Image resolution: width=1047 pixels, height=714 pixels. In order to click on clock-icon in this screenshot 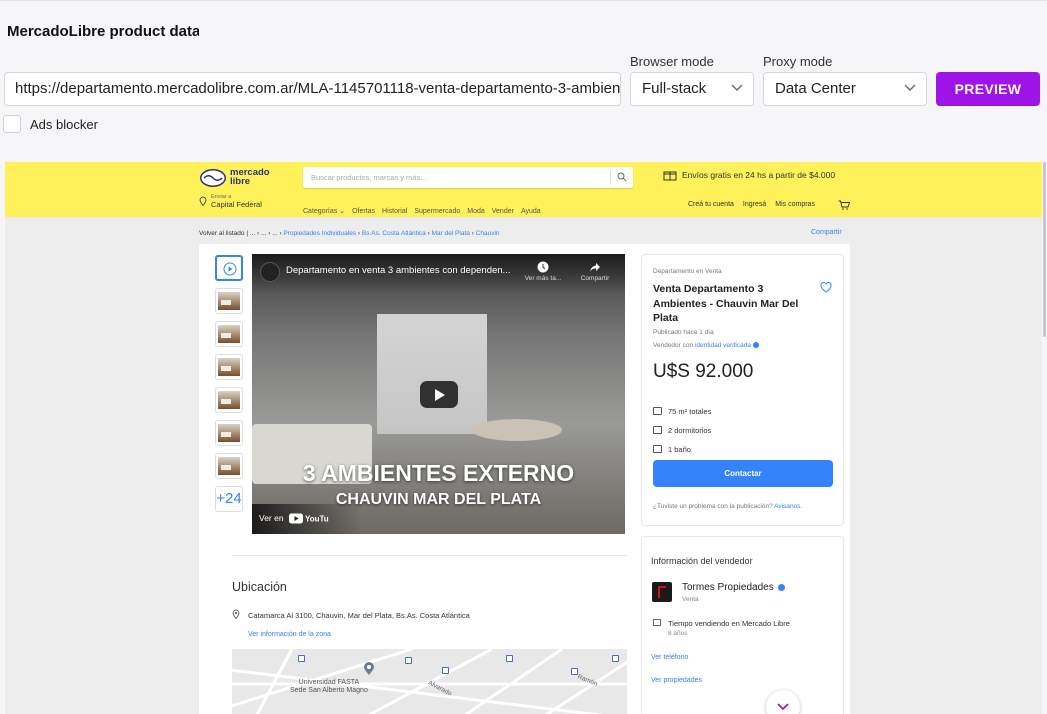, I will do `click(543, 267)`.